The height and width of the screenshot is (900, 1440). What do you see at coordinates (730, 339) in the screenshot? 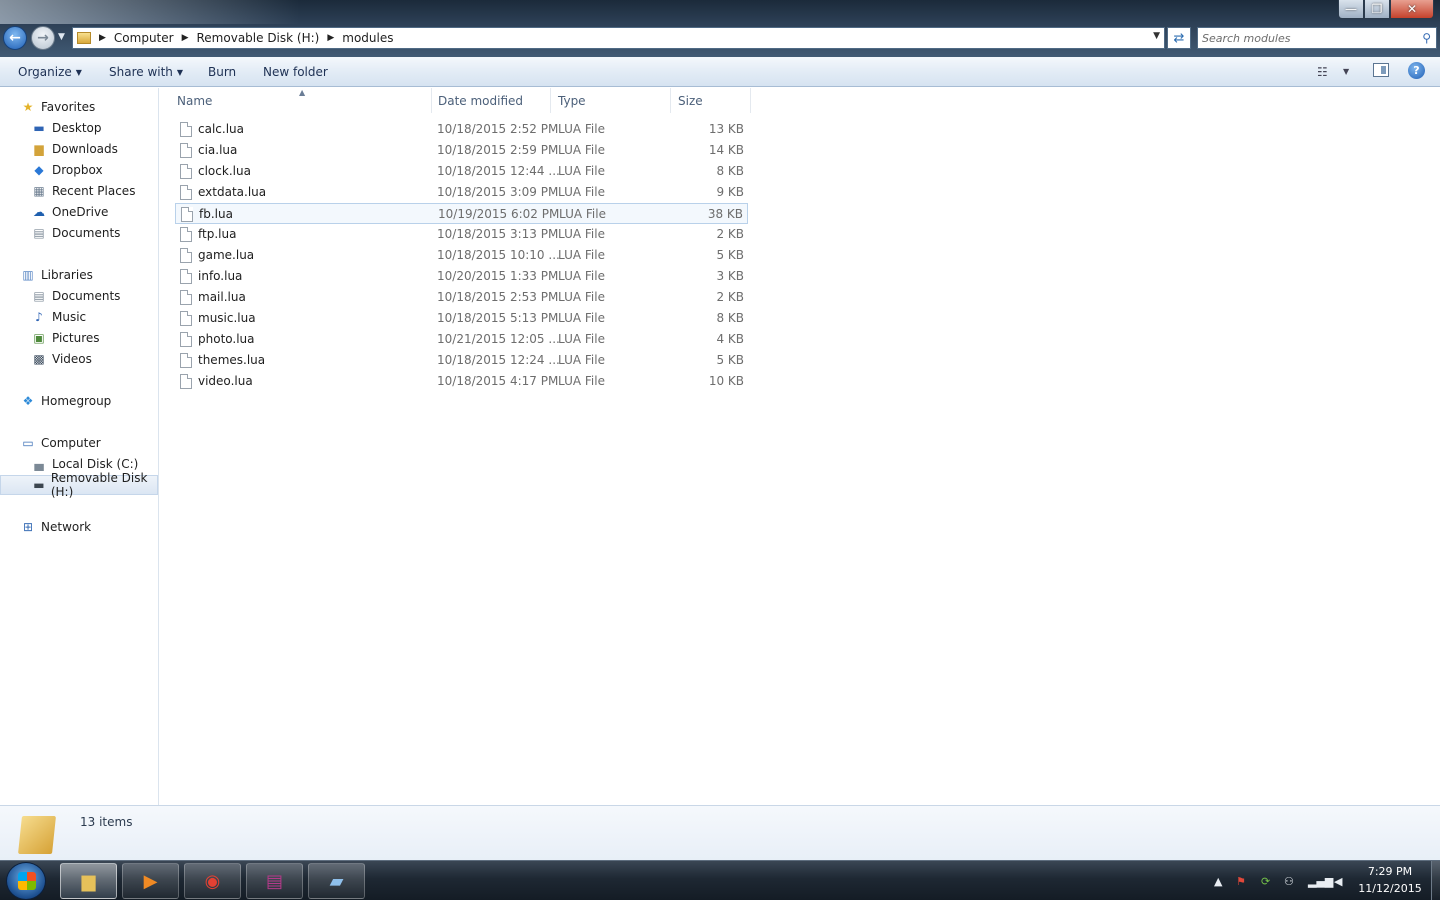
I see `file-size: 4 KB` at bounding box center [730, 339].